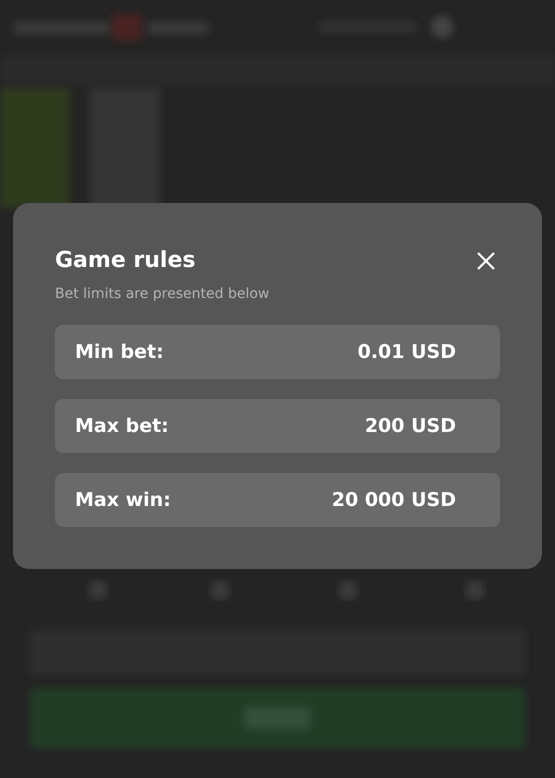 The width and height of the screenshot is (555, 778). What do you see at coordinates (162, 294) in the screenshot?
I see `dialog-subtitle: Bet limits are presented below` at bounding box center [162, 294].